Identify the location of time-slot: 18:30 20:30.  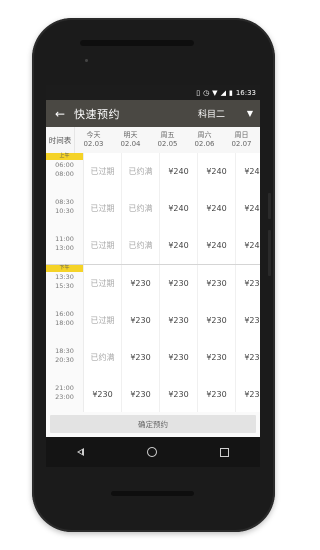
(65, 357).